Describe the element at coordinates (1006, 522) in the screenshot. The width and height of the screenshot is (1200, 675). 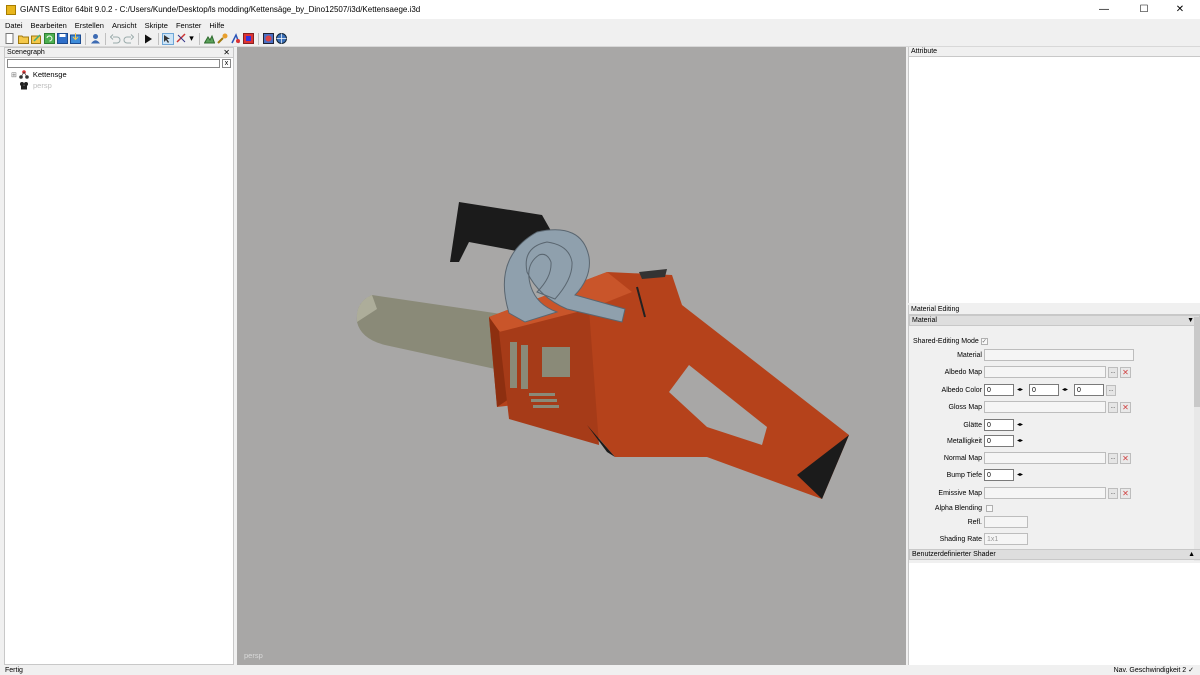
I see `refl-field` at that location.